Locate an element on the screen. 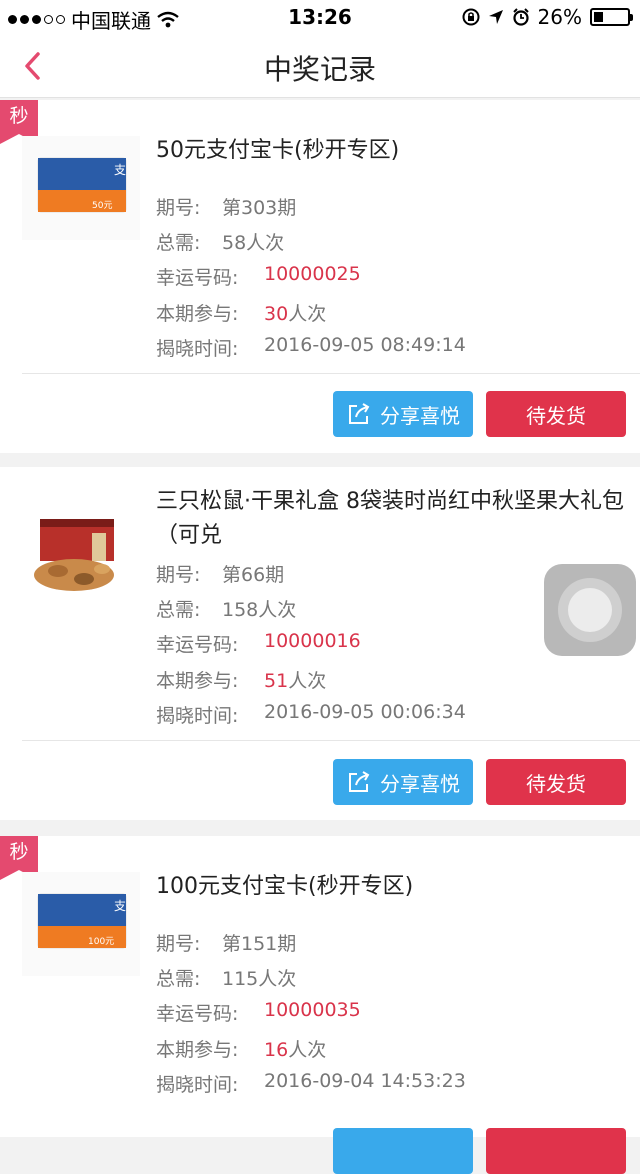 Image resolution: width=640 pixels, height=1174 pixels. issue-row: 期号: 第303期 is located at coordinates (226, 206).